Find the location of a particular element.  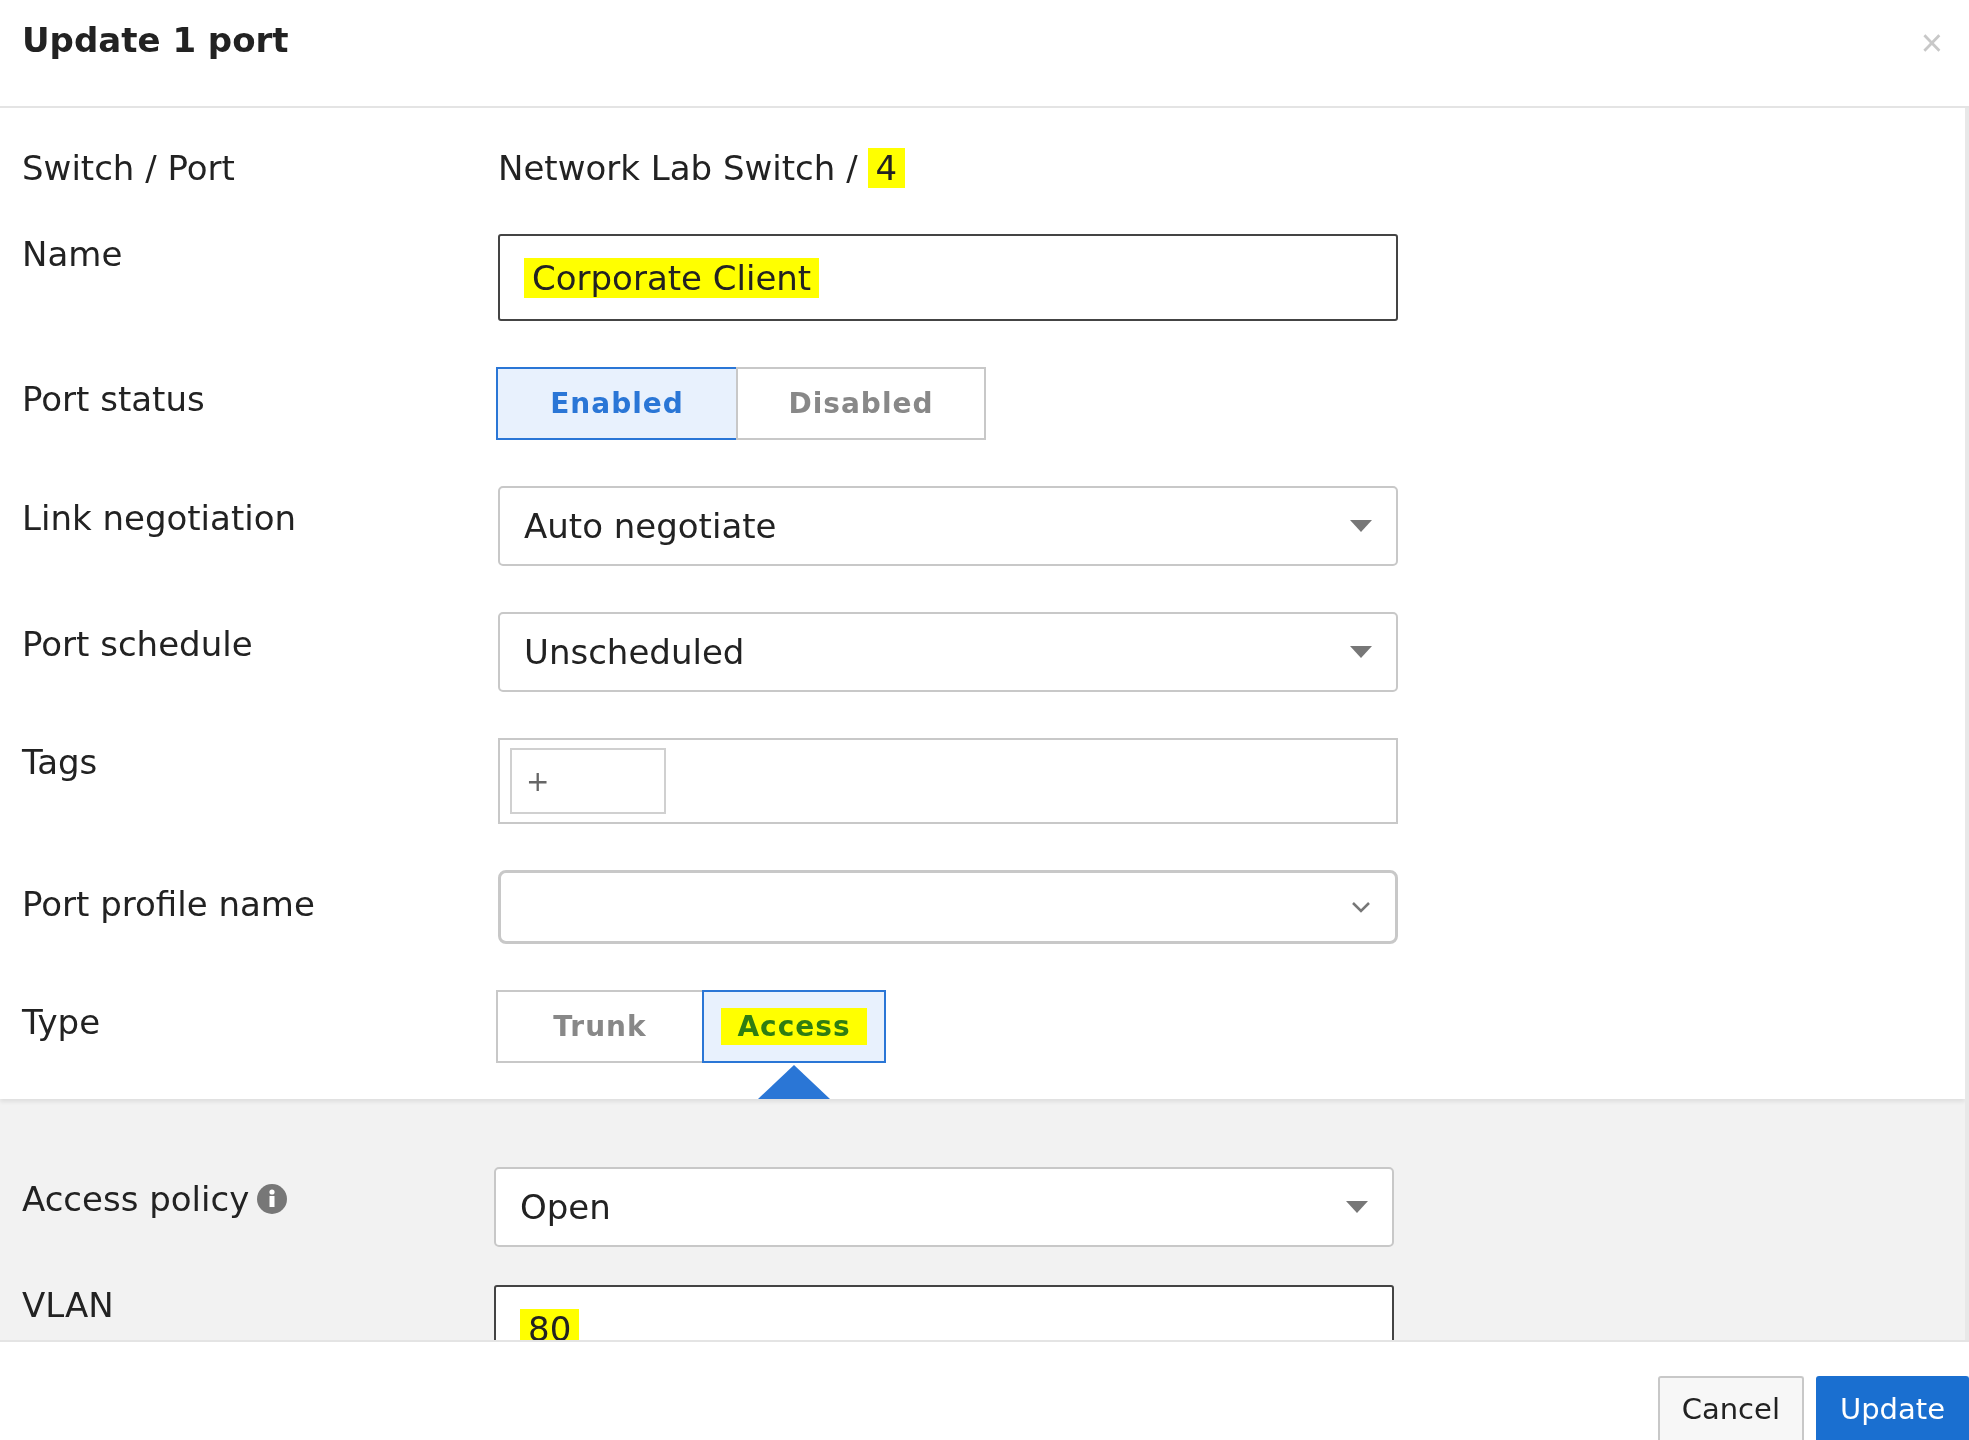

chevron-down-icon is located at coordinates (1361, 907).